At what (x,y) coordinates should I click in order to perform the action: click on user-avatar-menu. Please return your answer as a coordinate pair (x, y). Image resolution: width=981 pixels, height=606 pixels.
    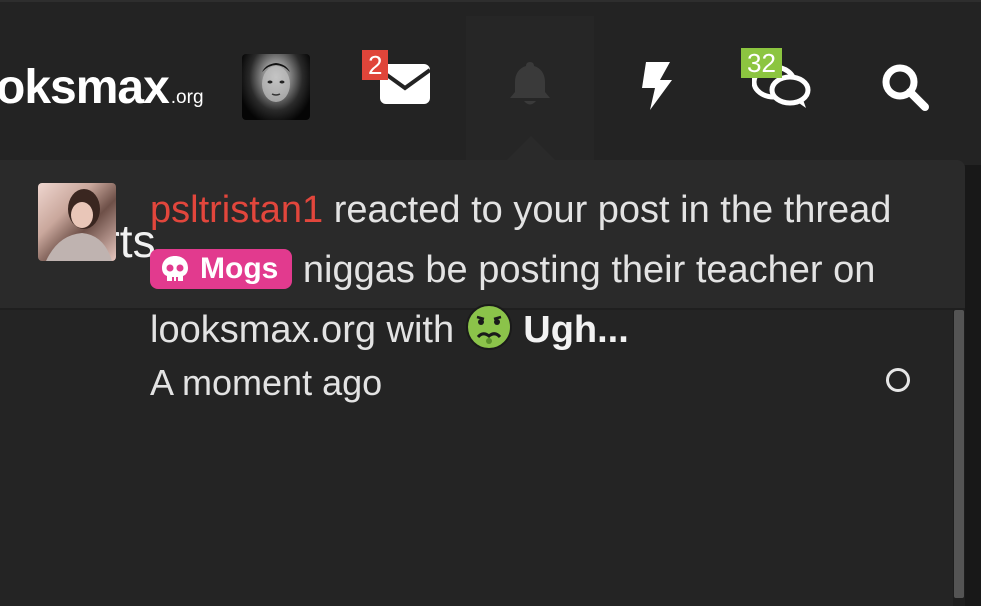
    Looking at the image, I should click on (276, 87).